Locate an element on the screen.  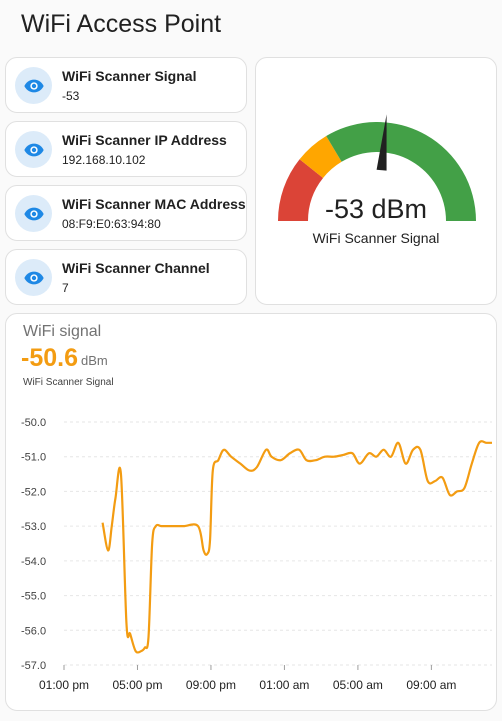
x-tick-label: 09:00 am is located at coordinates (431, 685).